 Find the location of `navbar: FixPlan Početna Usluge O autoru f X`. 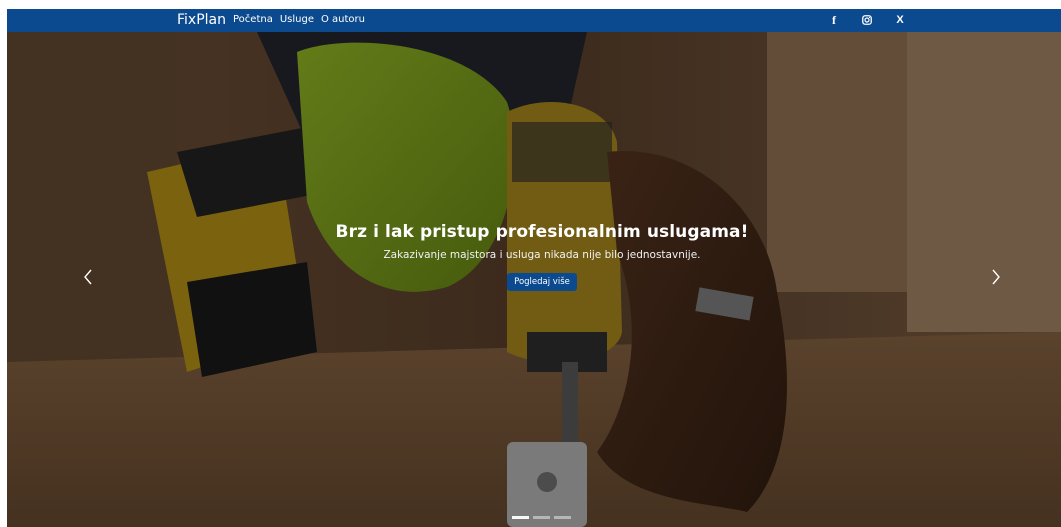

navbar: FixPlan Početna Usluge O autoru f X is located at coordinates (534, 20).